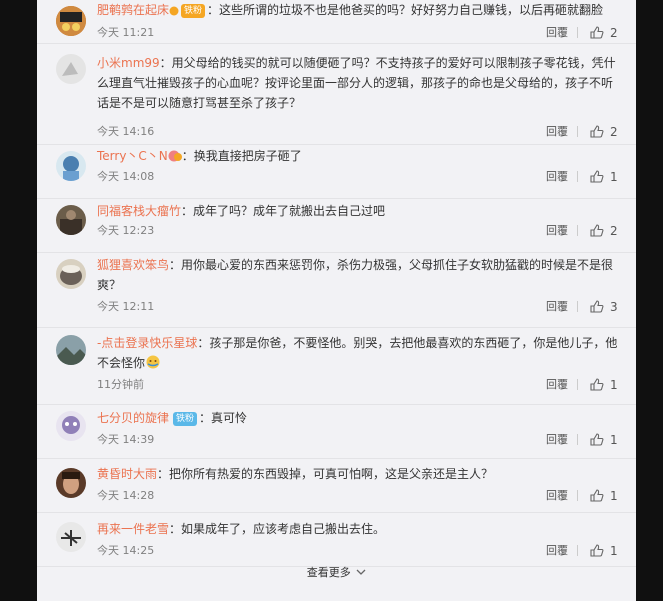 The image size is (663, 601). What do you see at coordinates (223, 418) in the screenshot?
I see `comment-text: ：真可怜` at bounding box center [223, 418].